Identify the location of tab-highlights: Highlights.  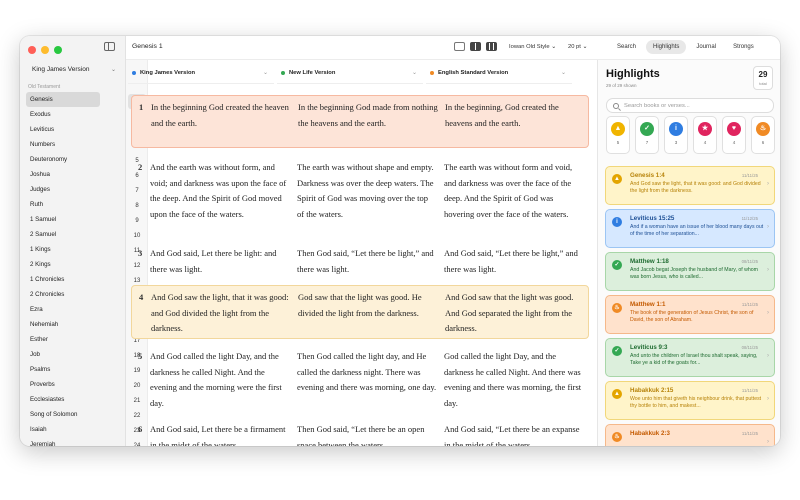
(666, 47).